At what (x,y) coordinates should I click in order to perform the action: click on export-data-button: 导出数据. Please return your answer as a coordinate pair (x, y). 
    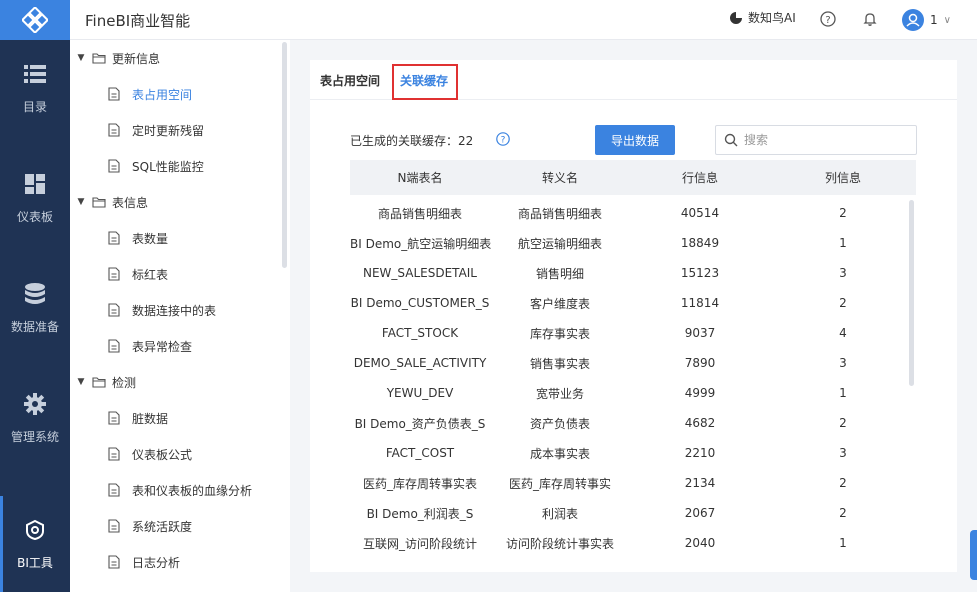
    Looking at the image, I should click on (635, 140).